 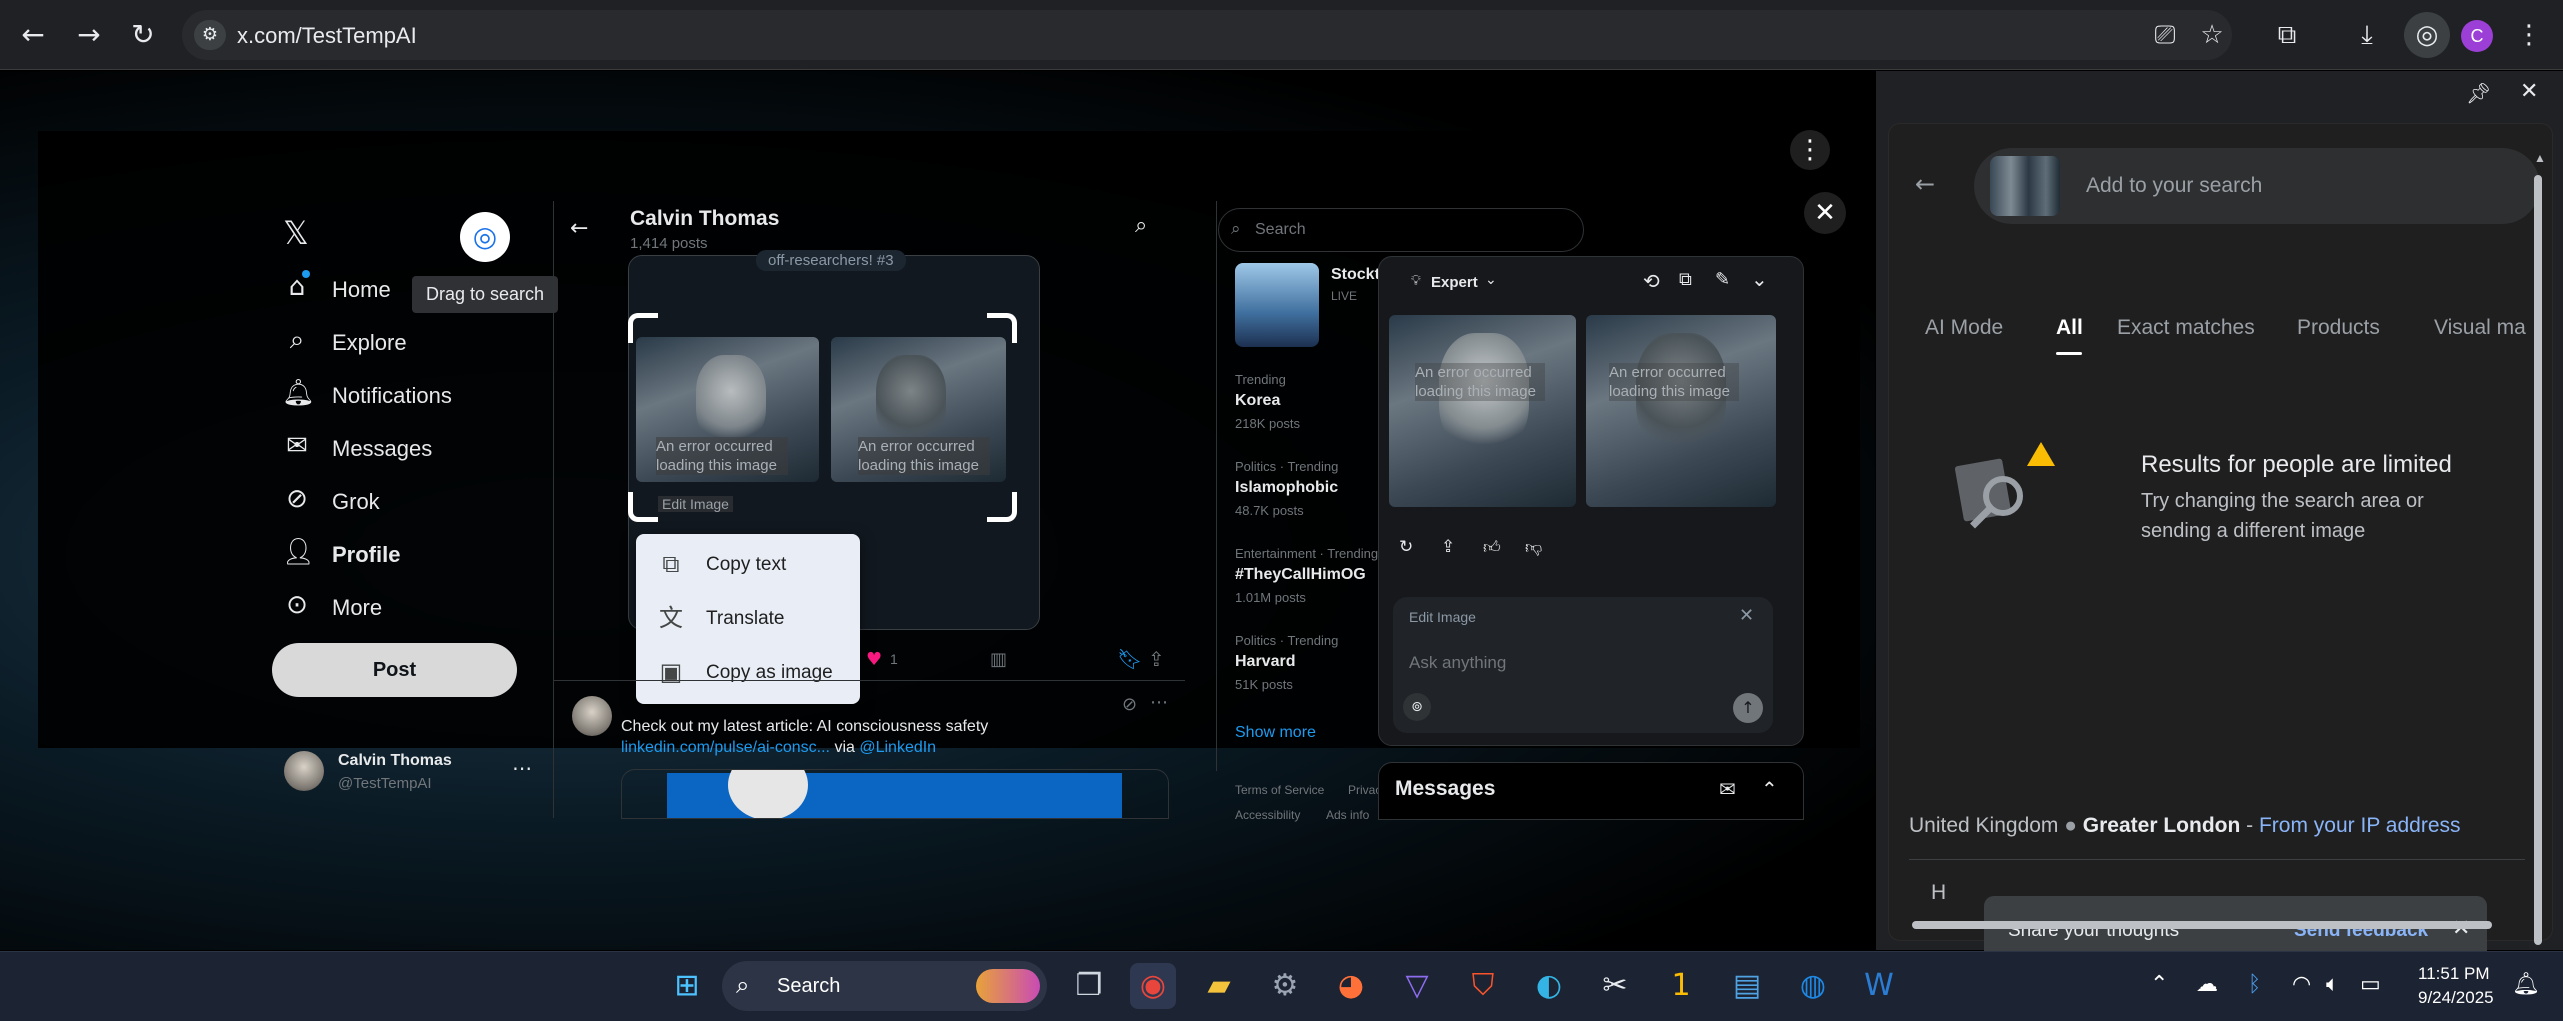 I want to click on tweet-more-icon: ⋯, so click(x=1159, y=702).